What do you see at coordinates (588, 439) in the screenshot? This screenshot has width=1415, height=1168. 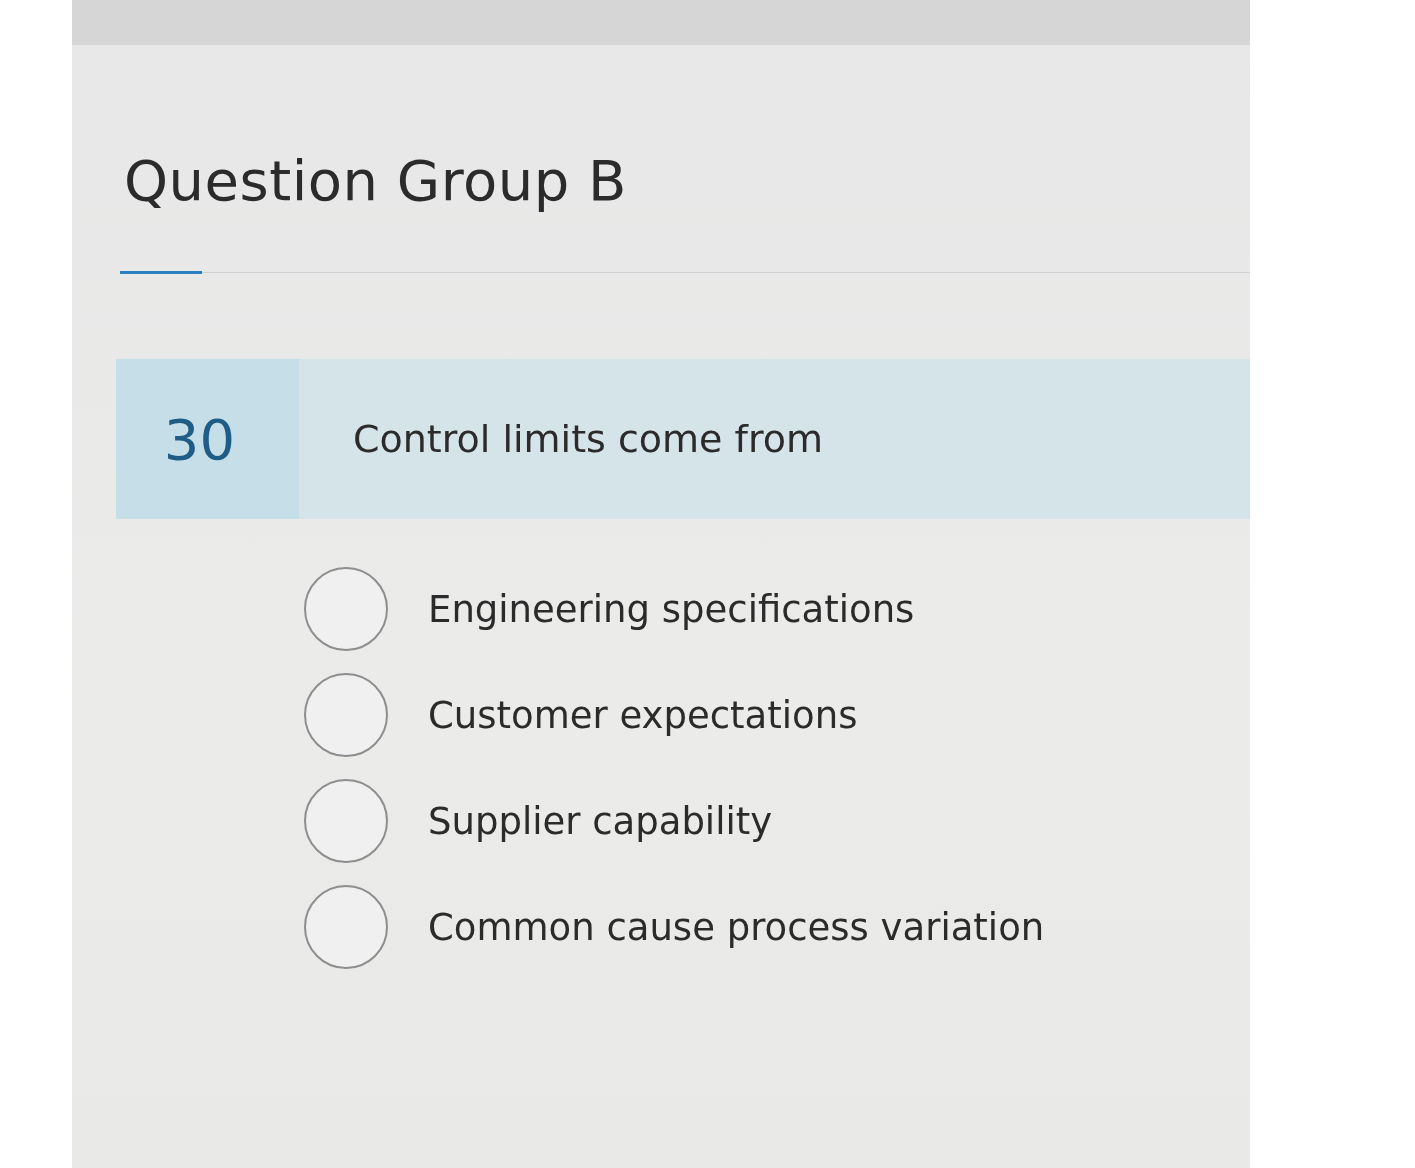 I see `question-text: Control limits come from` at bounding box center [588, 439].